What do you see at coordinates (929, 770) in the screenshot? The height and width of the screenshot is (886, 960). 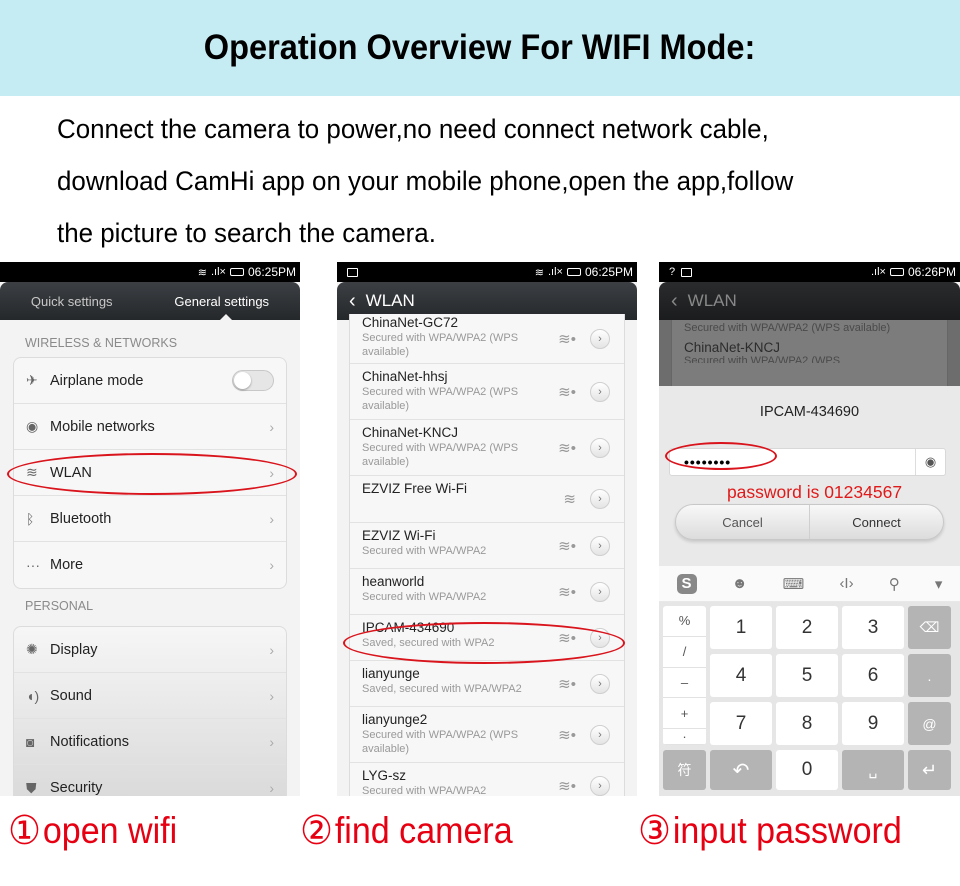 I see `enter-key: ↵` at bounding box center [929, 770].